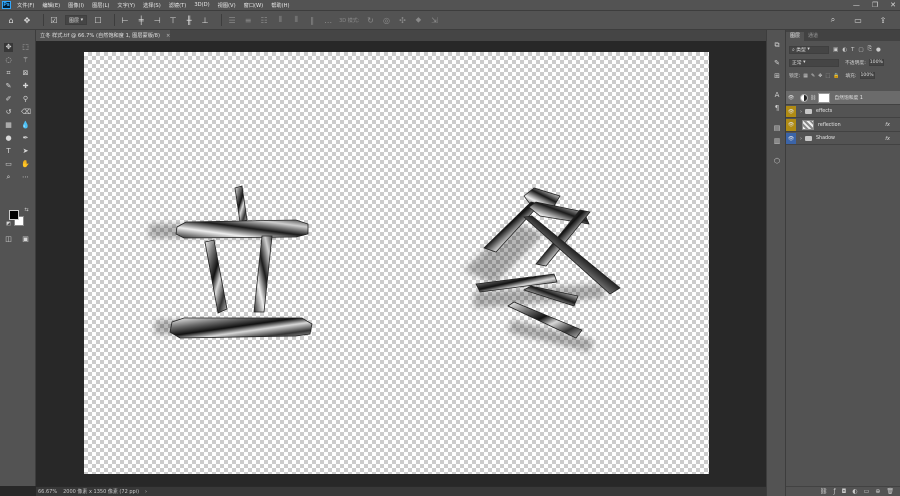 The image size is (900, 496). What do you see at coordinates (843, 112) in the screenshot?
I see `layer-group-row: 👁 › effects` at bounding box center [843, 112].